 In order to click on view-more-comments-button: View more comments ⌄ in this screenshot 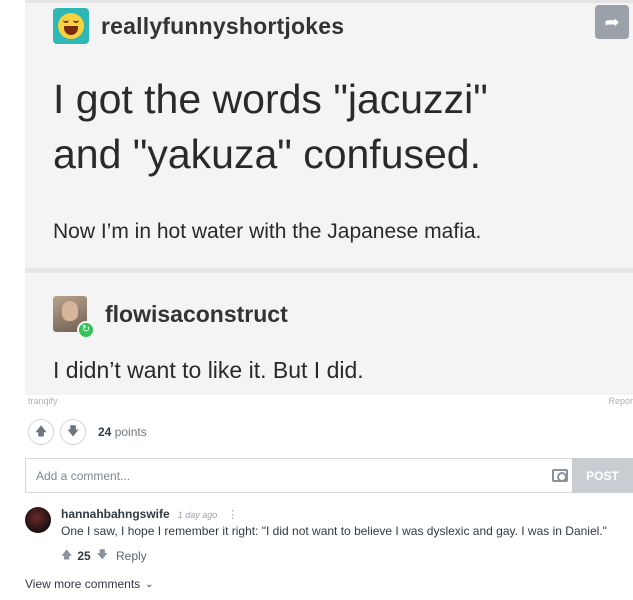, I will do `click(89, 584)`.